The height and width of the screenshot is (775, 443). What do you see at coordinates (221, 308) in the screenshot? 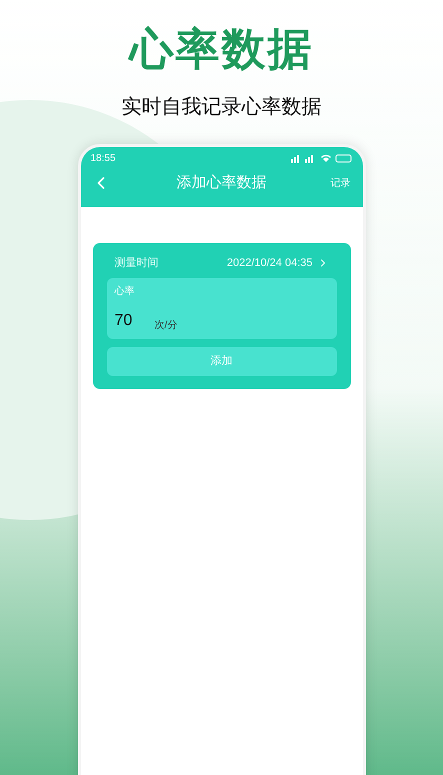
I see `heart-rate-field: 心率 70 次/分` at bounding box center [221, 308].